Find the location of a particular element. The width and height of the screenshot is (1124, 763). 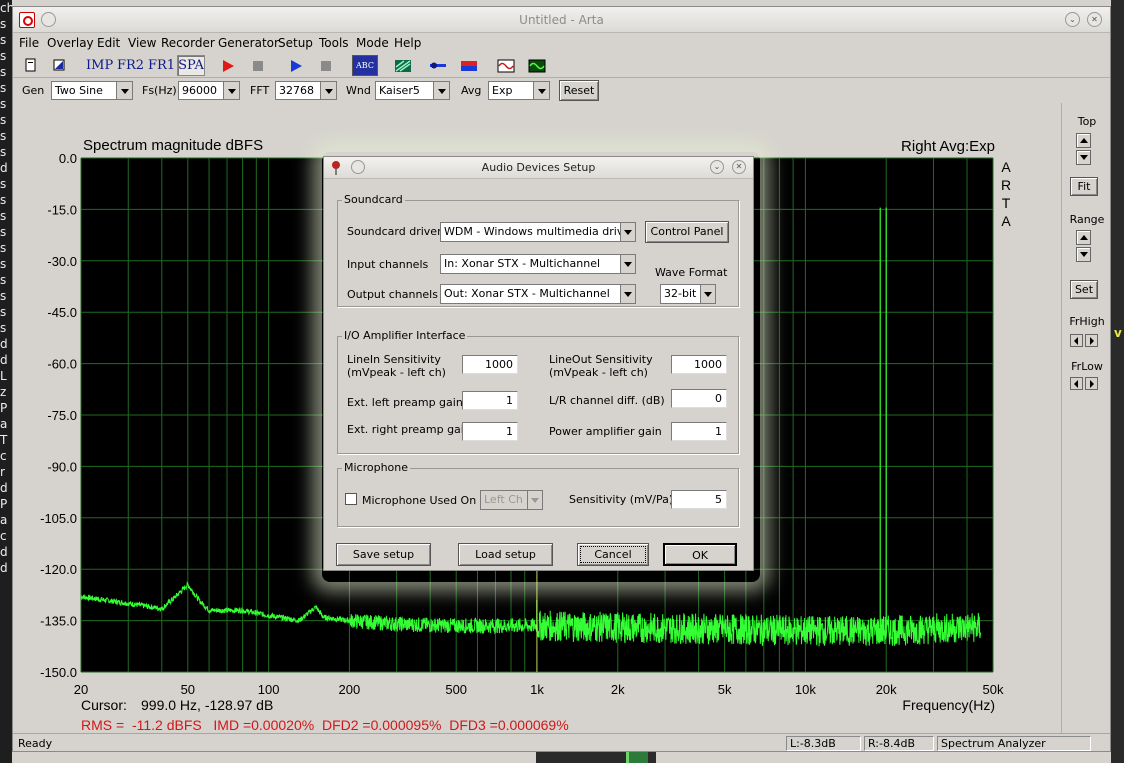

x-tick-label: 10k is located at coordinates (805, 689).